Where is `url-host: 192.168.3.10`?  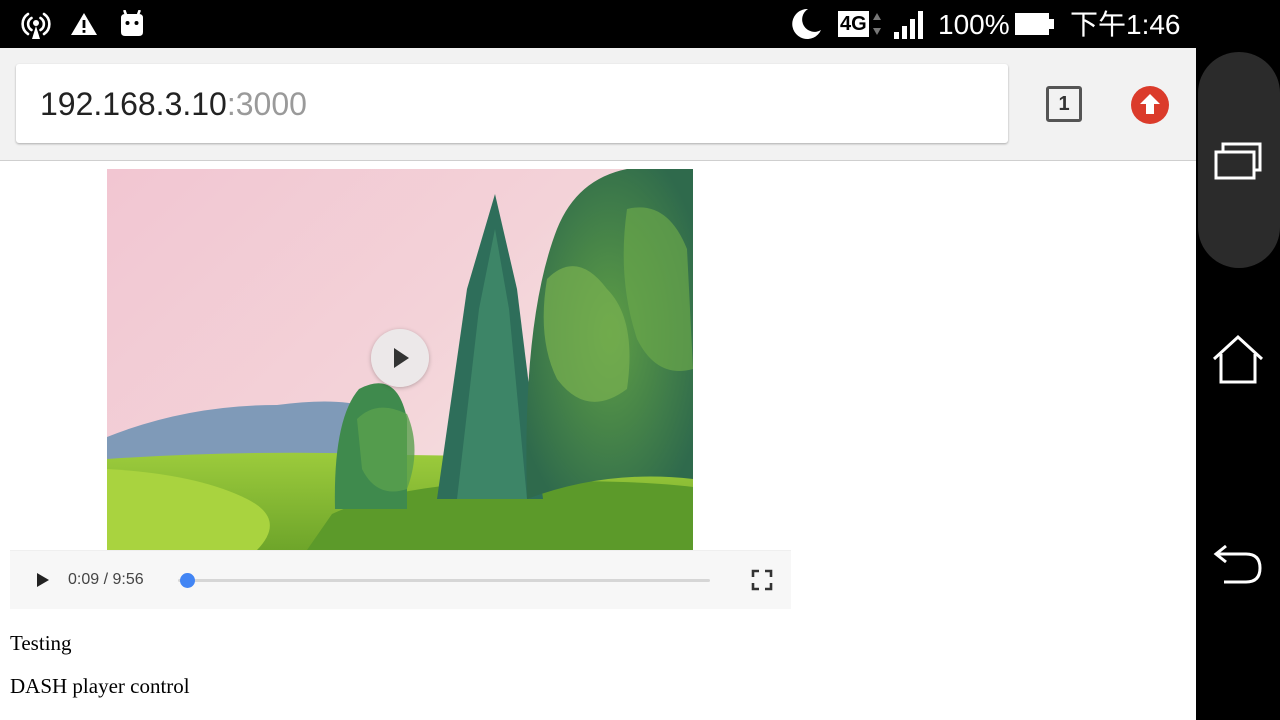
url-host: 192.168.3.10 is located at coordinates (133, 104).